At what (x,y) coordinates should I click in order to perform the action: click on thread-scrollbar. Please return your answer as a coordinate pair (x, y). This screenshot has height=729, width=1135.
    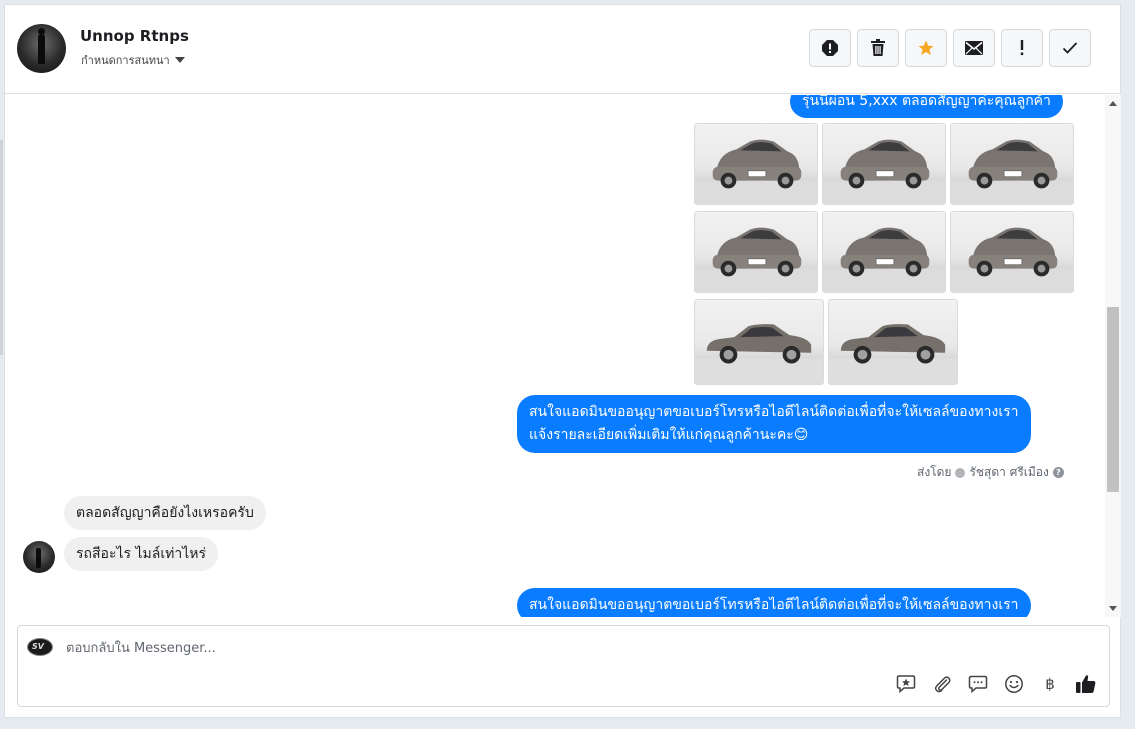
    Looking at the image, I should click on (1113, 356).